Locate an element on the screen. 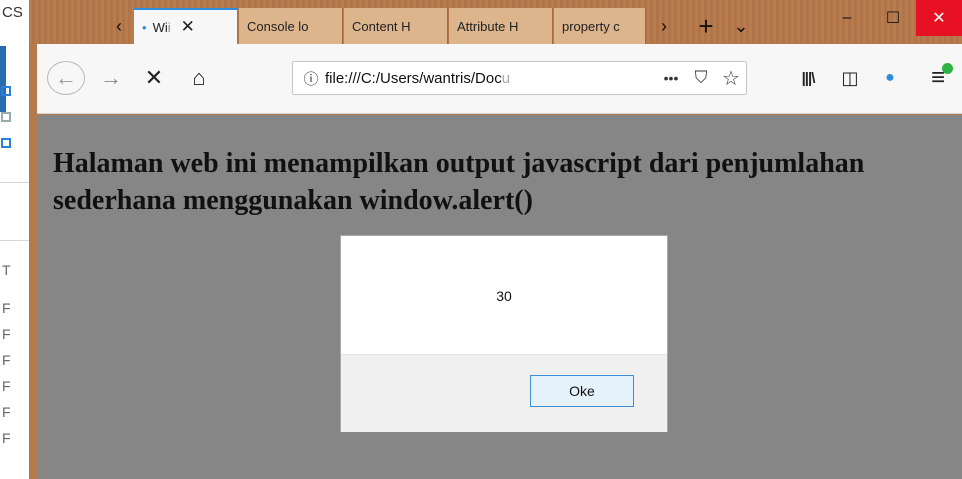  tab-active: • Wi i ✕ is located at coordinates (185, 26).